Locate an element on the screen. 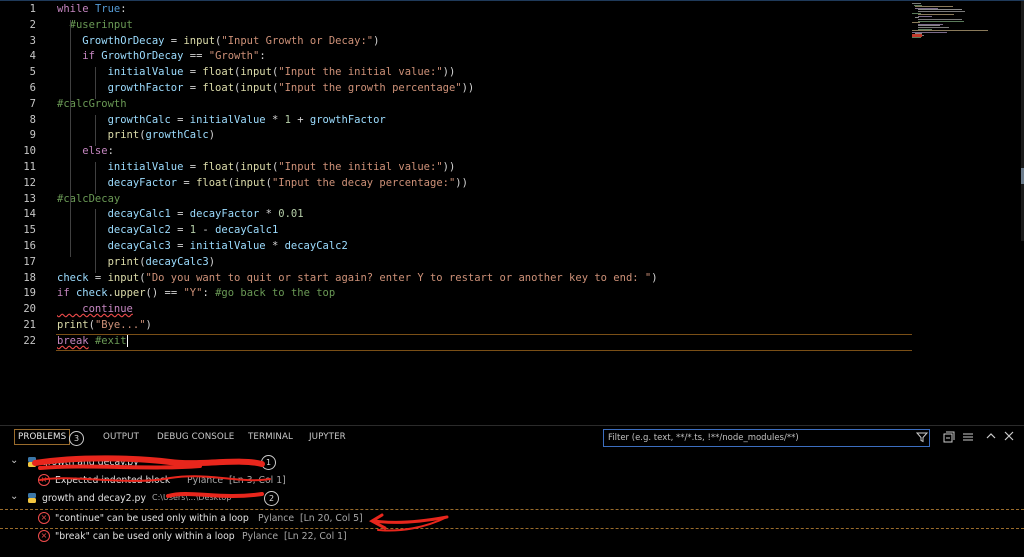 The height and width of the screenshot is (557, 1024). tab-terminal: TERMINAL is located at coordinates (270, 437).